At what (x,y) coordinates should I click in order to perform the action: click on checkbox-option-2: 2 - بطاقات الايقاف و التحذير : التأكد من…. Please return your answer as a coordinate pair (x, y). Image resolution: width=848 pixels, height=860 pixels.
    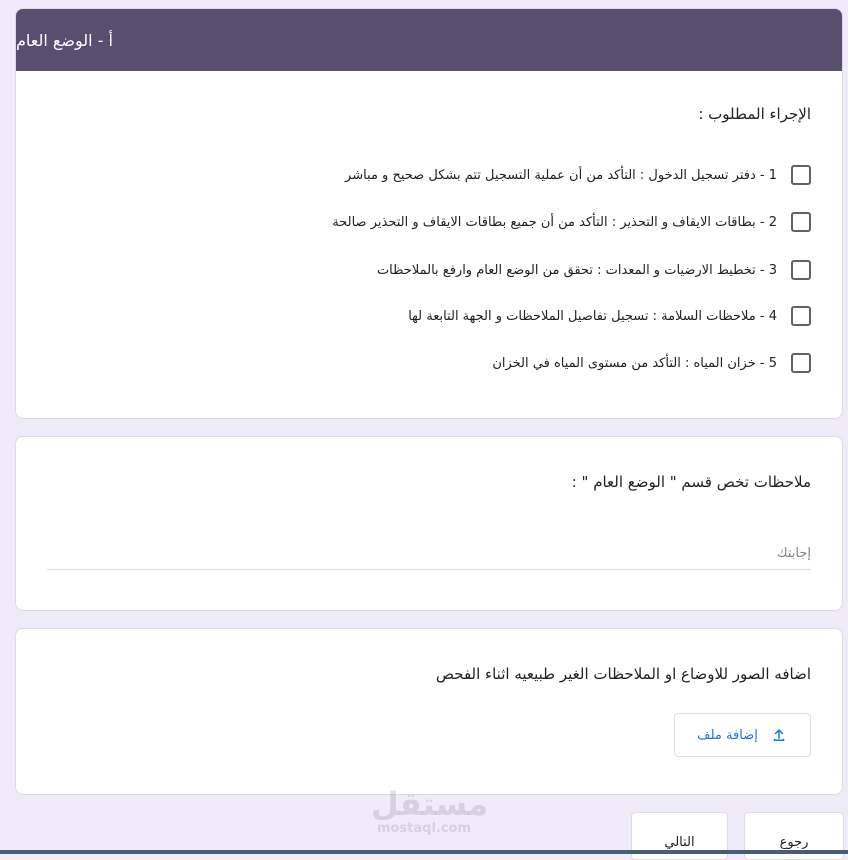
    Looking at the image, I should click on (571, 222).